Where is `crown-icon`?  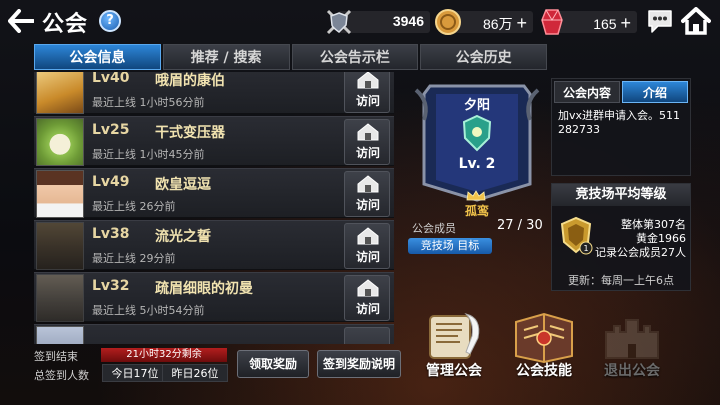
crown-icon is located at coordinates (476, 195).